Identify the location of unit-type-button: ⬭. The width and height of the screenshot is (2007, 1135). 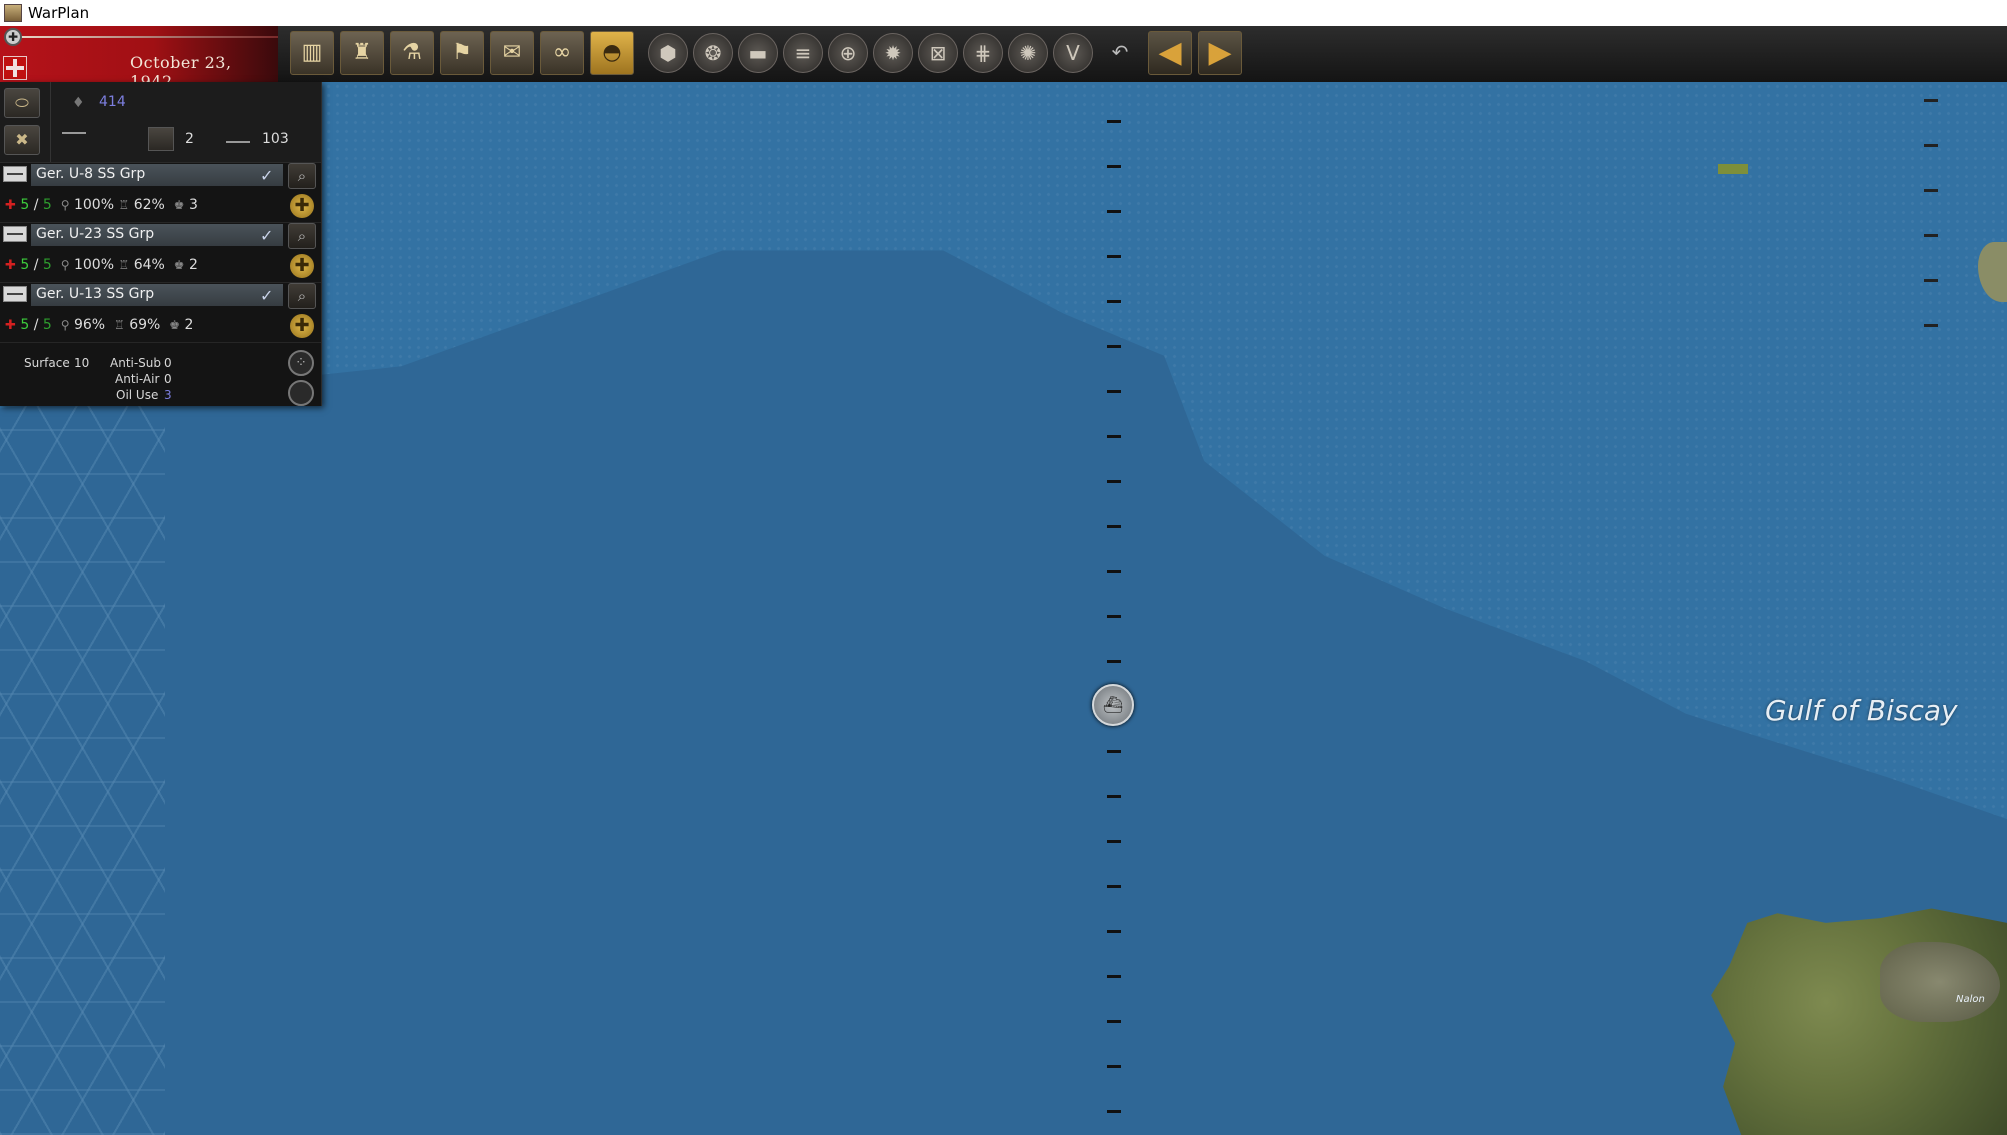
(22, 103).